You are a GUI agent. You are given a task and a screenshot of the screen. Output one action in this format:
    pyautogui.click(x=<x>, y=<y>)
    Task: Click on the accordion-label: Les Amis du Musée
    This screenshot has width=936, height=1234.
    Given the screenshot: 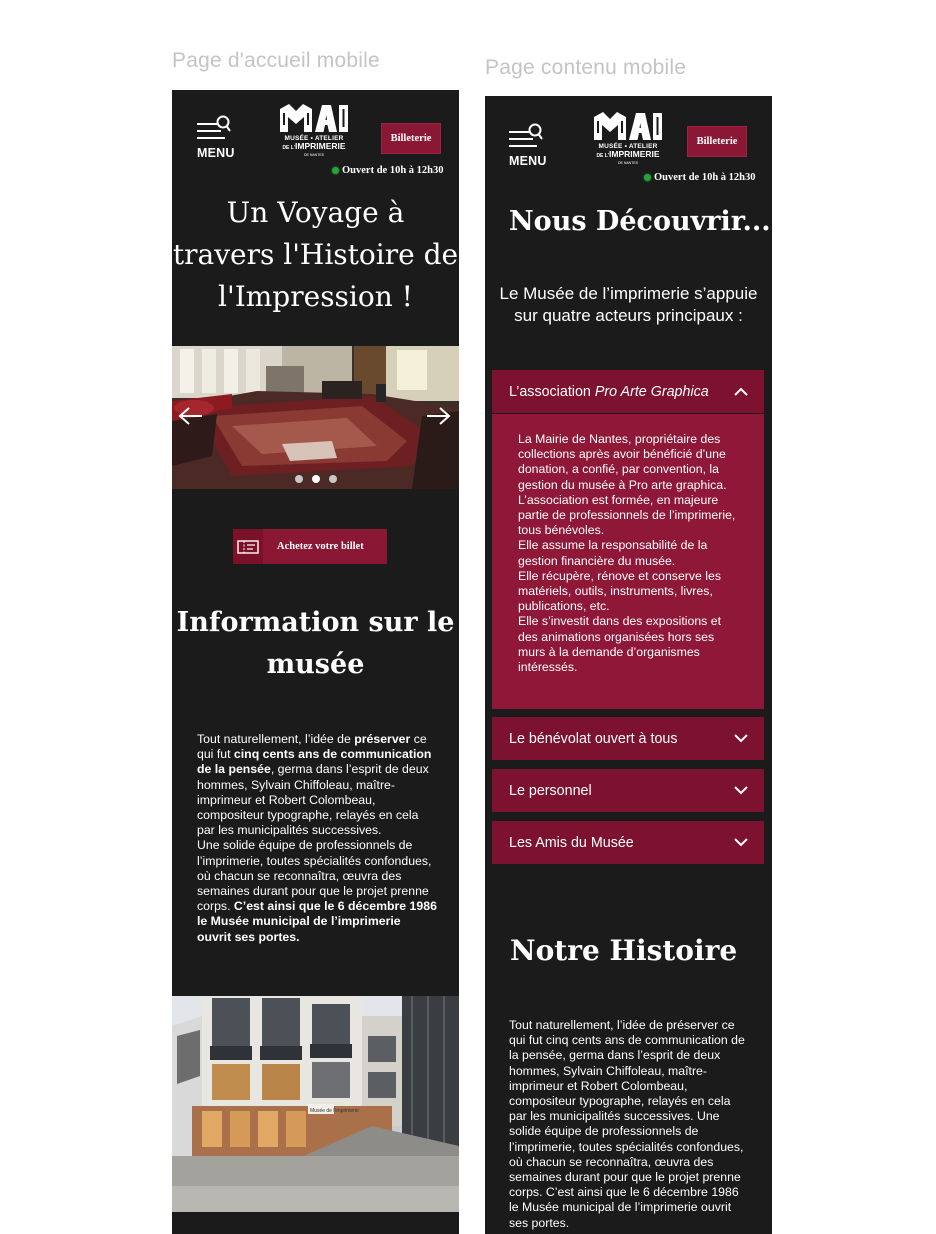 What is the action you would take?
    pyautogui.click(x=571, y=842)
    